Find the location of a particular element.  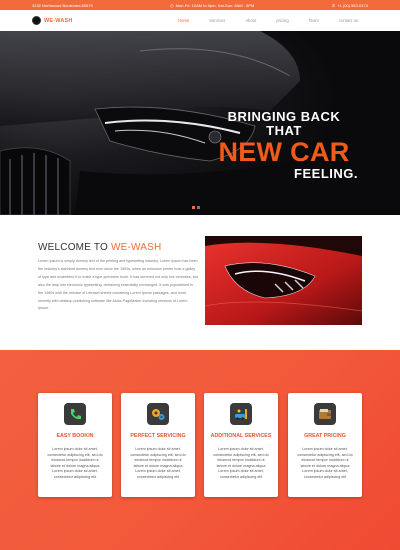

red-car-image is located at coordinates (283, 280).